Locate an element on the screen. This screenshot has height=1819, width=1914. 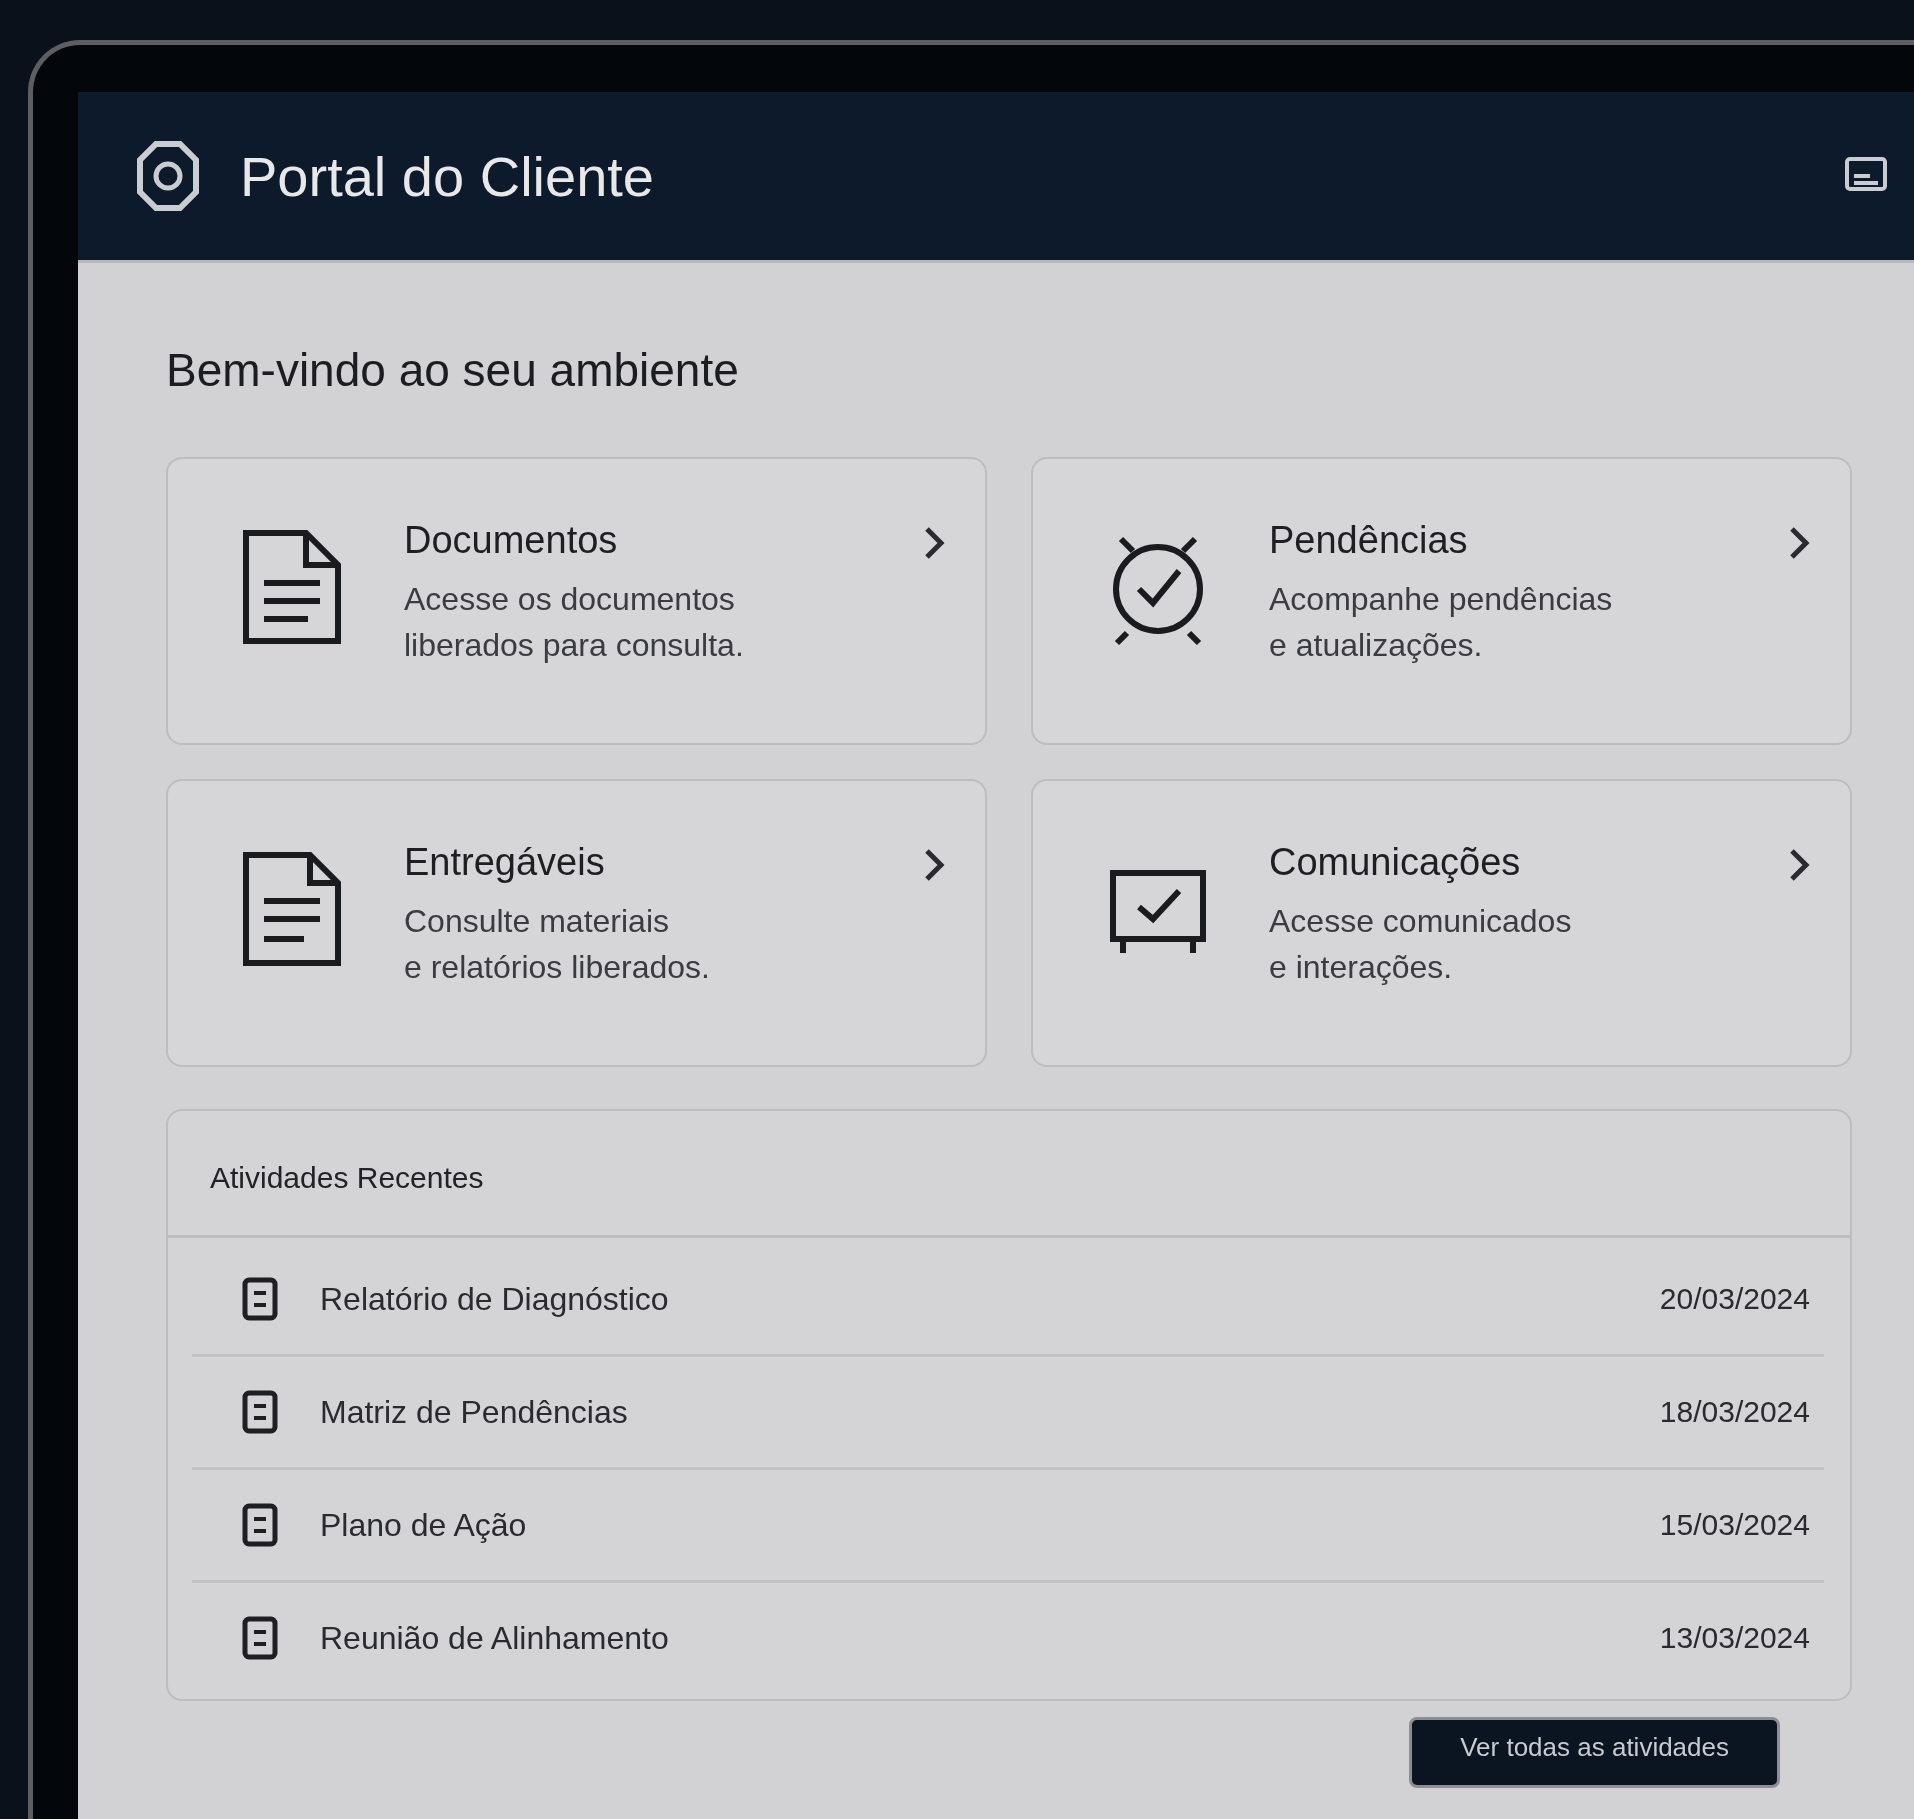
card-description: Acesse os documentos liberados para consulta. is located at coordinates (574, 623).